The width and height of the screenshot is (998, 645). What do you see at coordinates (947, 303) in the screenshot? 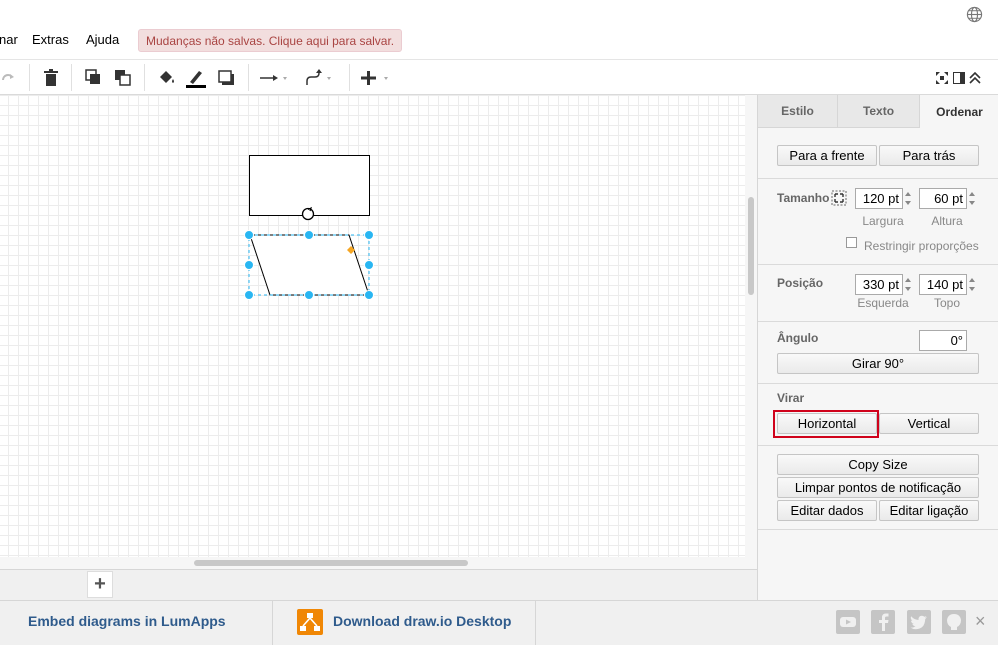
I see `top-caption: Topo` at bounding box center [947, 303].